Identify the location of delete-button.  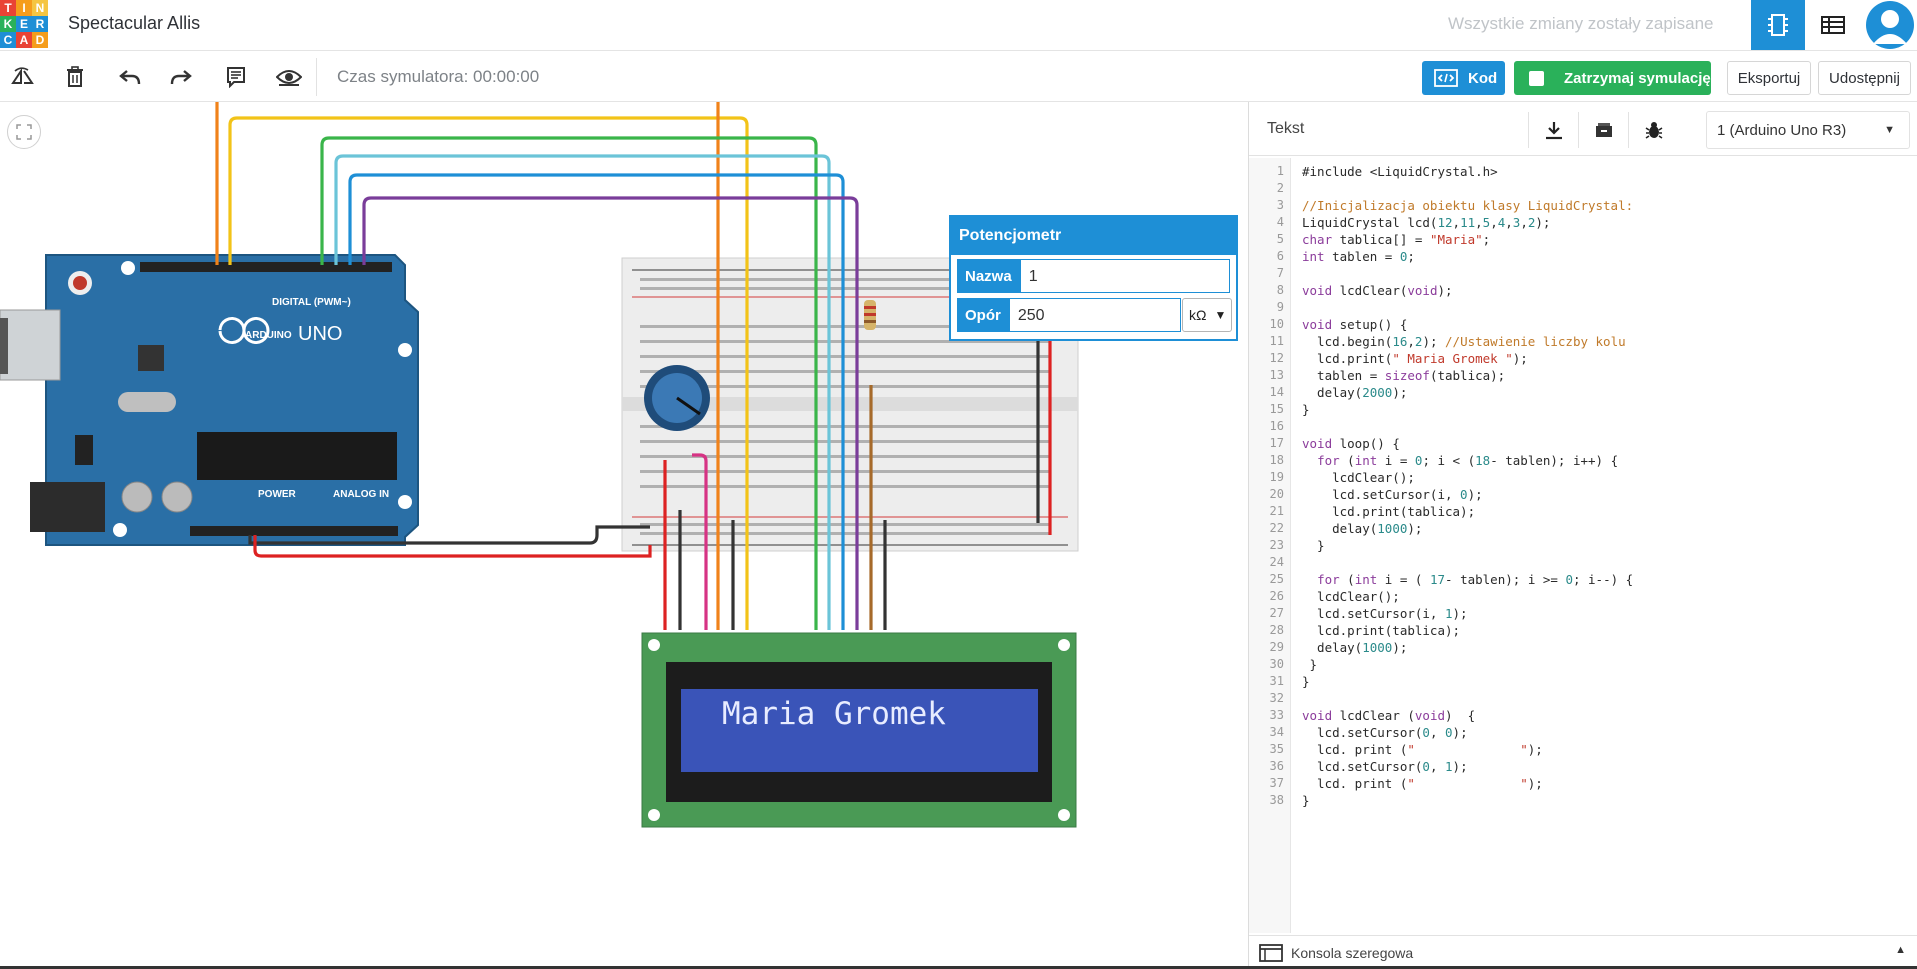
(75, 77).